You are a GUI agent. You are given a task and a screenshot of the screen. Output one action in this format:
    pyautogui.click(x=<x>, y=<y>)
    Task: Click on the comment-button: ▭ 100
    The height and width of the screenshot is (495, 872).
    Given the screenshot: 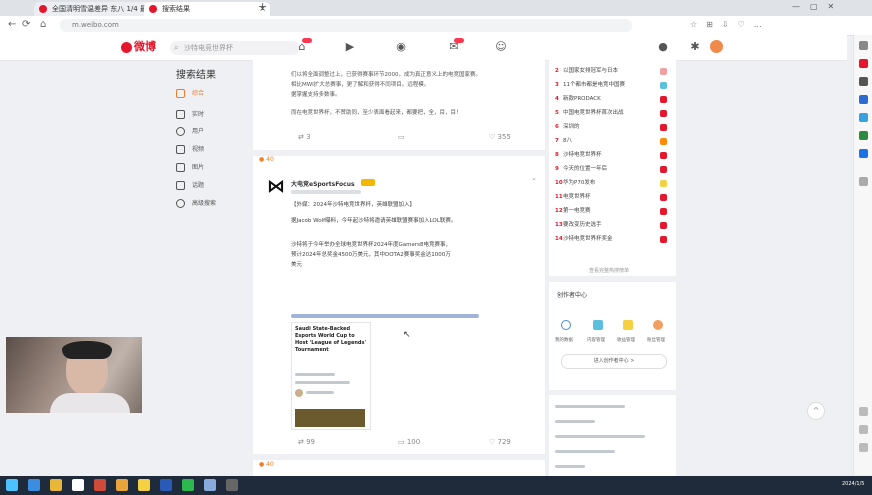 What is the action you would take?
    pyautogui.click(x=409, y=442)
    